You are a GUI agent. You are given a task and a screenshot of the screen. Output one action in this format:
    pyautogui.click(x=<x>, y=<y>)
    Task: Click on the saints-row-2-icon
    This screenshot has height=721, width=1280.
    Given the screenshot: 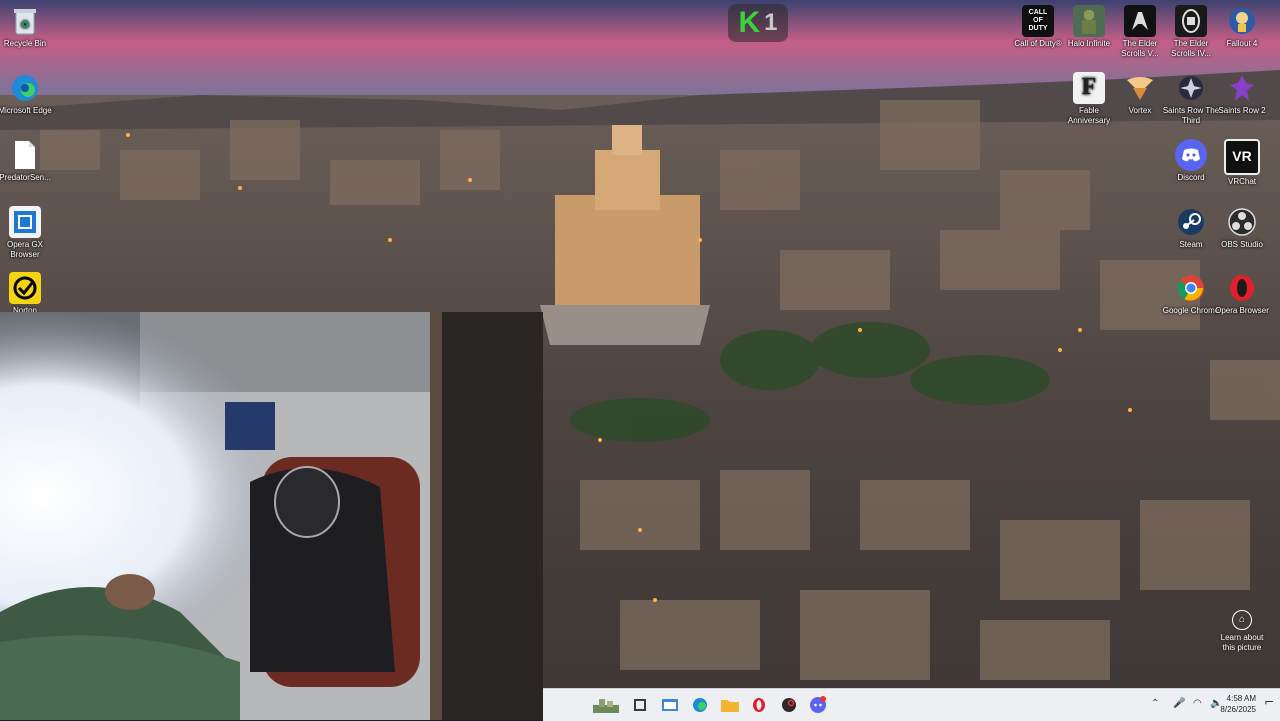 What is the action you would take?
    pyautogui.click(x=1242, y=88)
    